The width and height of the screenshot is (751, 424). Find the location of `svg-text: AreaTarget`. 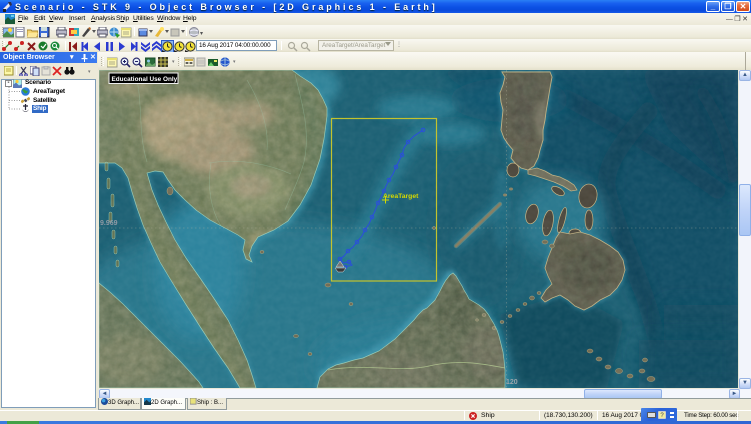

svg-text: AreaTarget is located at coordinates (401, 196).